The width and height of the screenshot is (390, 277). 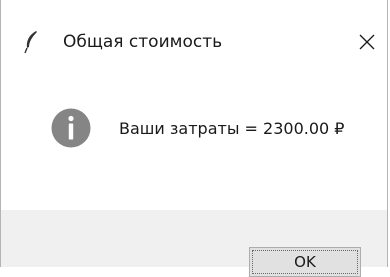 What do you see at coordinates (232, 128) in the screenshot?
I see `dialog-message: Ваши затраты = 2300.00 ₽` at bounding box center [232, 128].